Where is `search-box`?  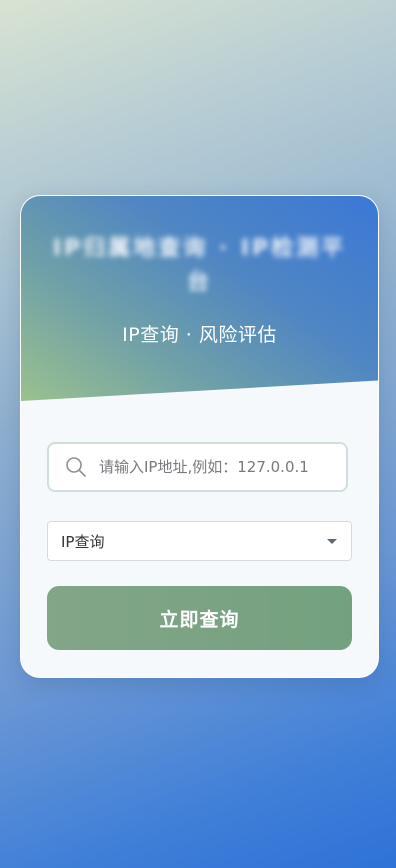
search-box is located at coordinates (197, 467).